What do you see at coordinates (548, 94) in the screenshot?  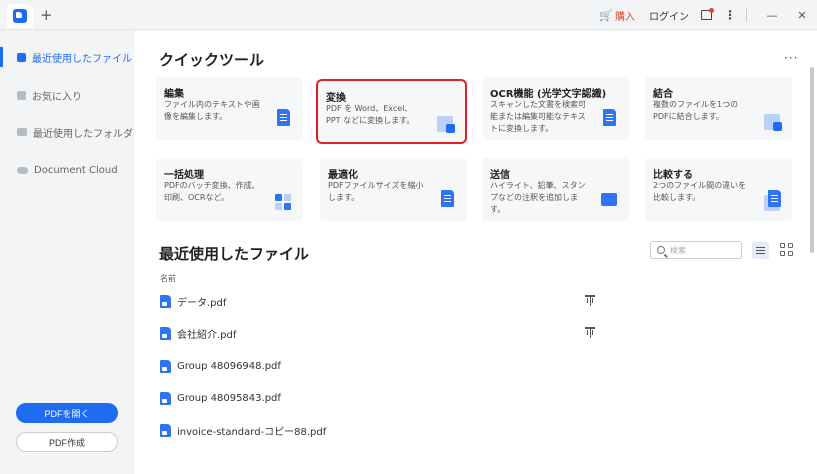 I see `card-title: OCR機能 (光学文字認識)` at bounding box center [548, 94].